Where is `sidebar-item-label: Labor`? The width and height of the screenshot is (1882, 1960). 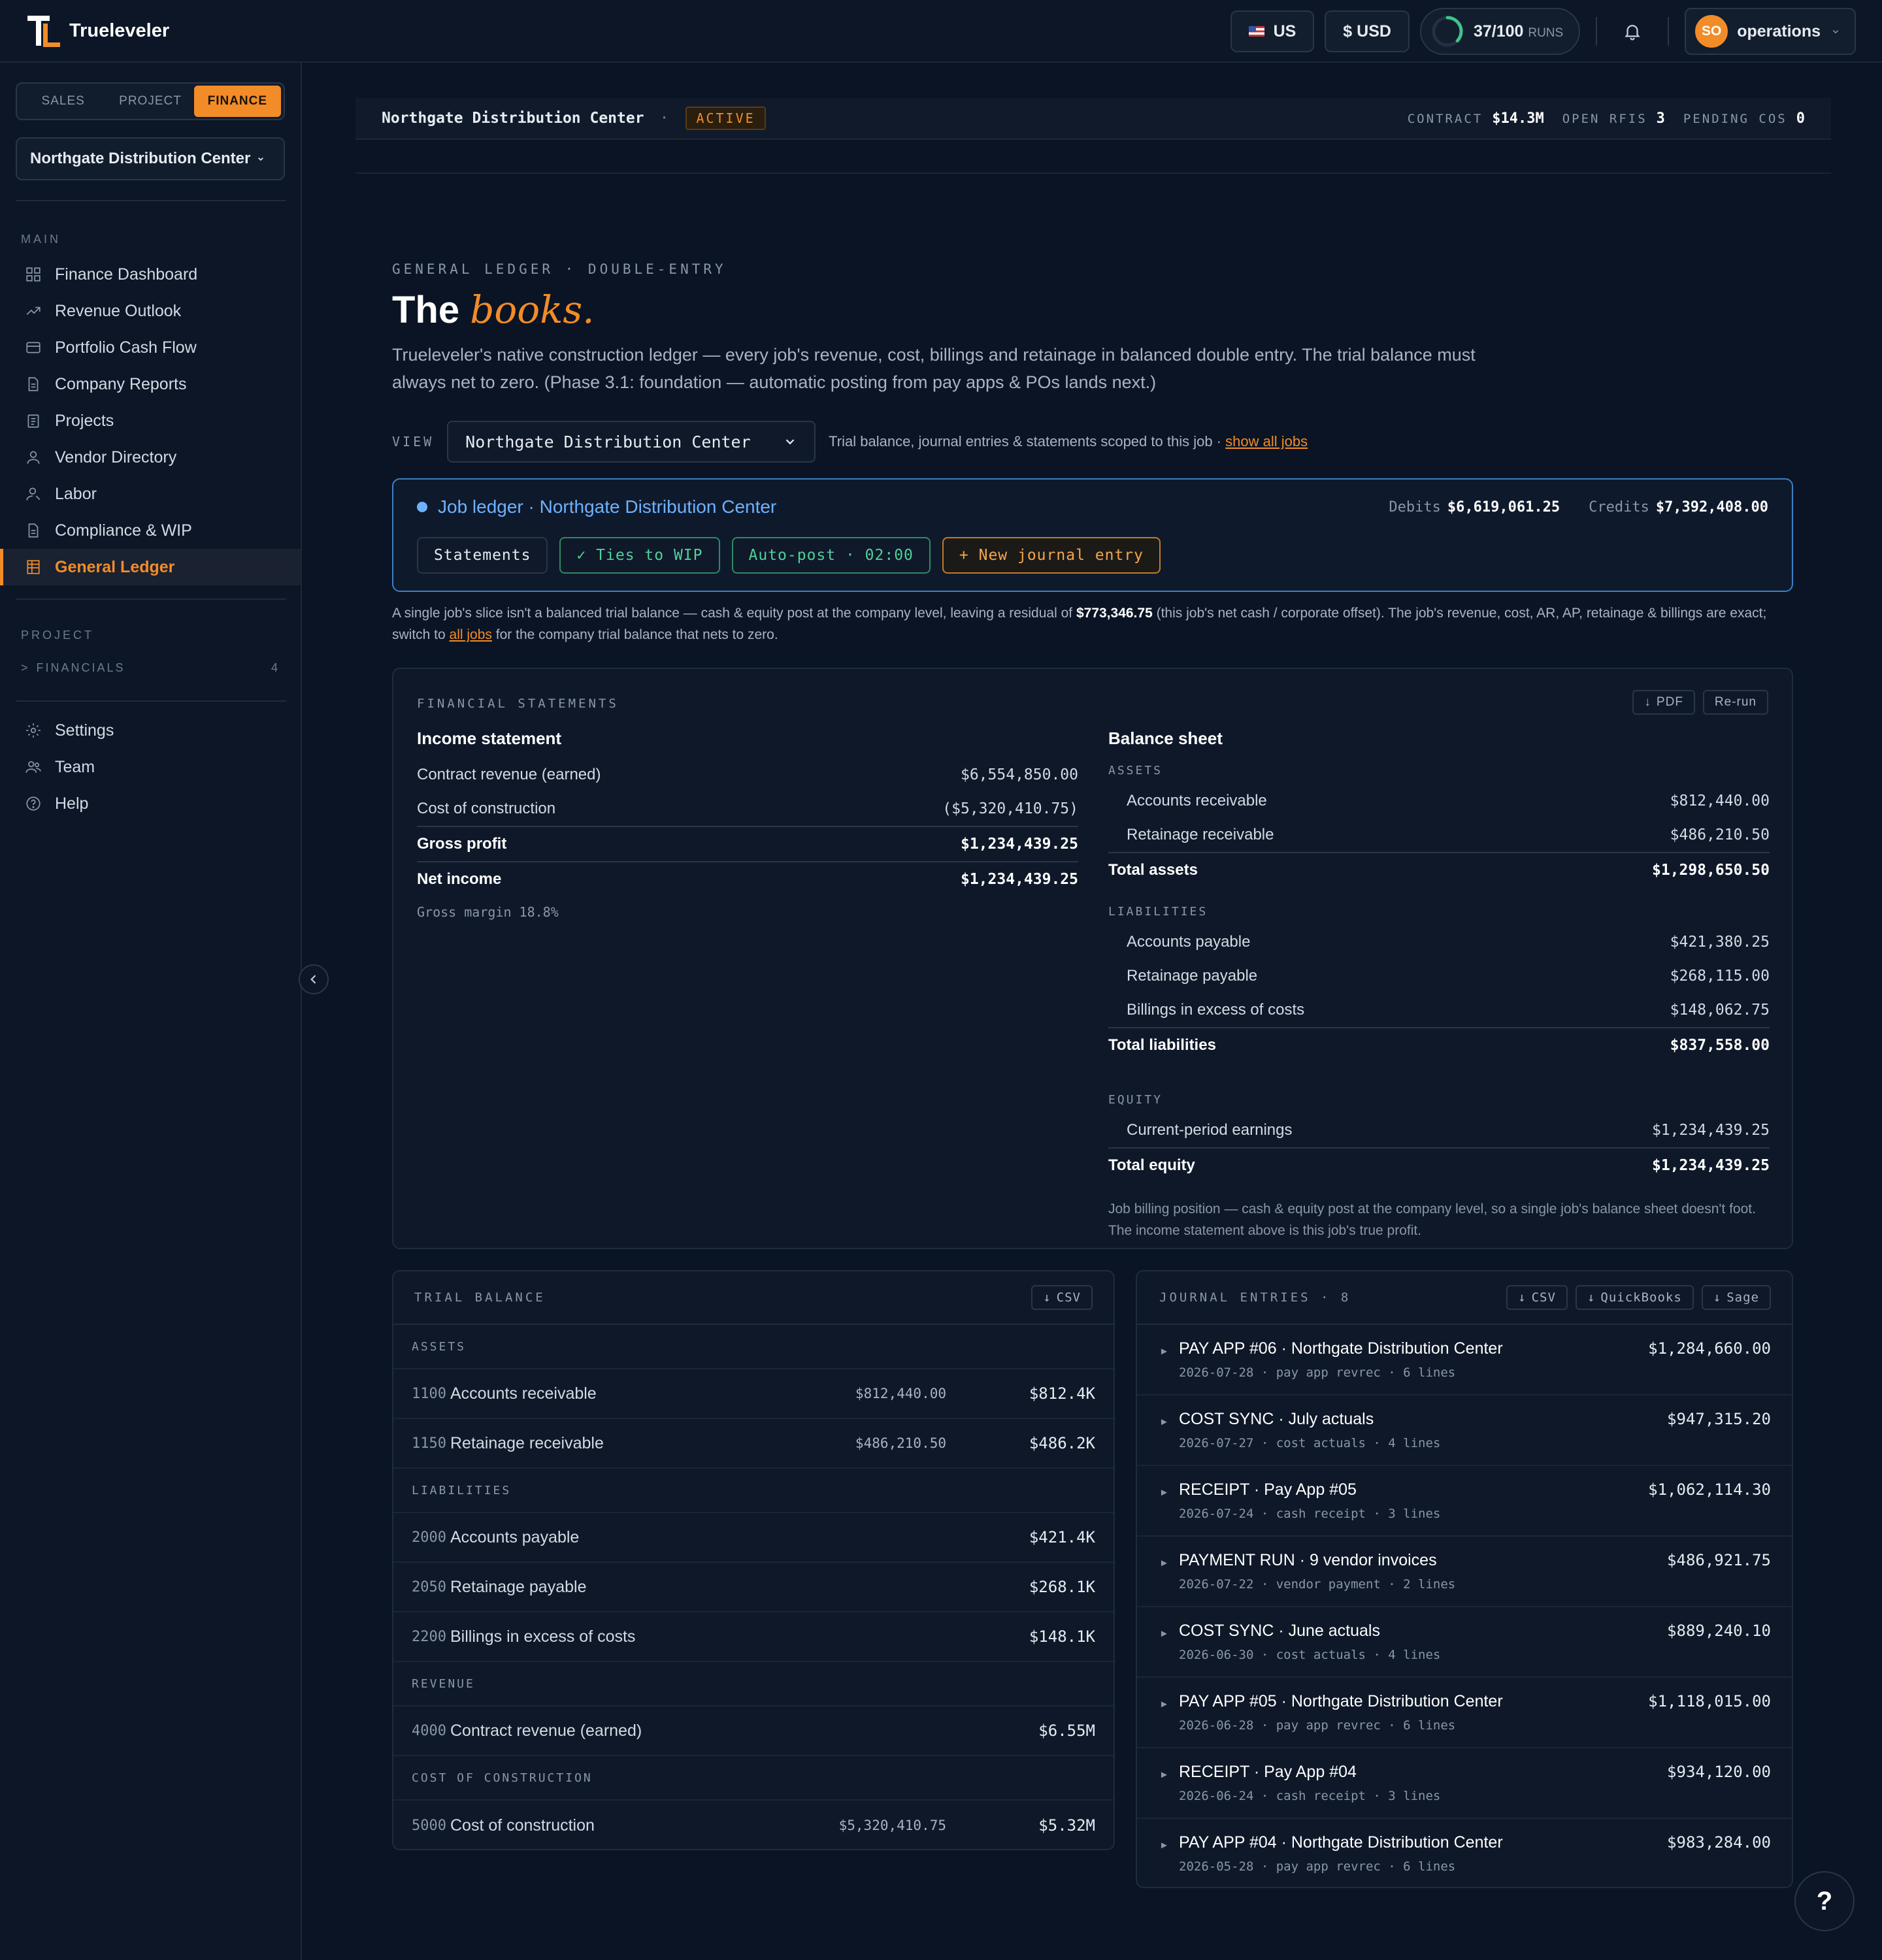 sidebar-item-label: Labor is located at coordinates (76, 493).